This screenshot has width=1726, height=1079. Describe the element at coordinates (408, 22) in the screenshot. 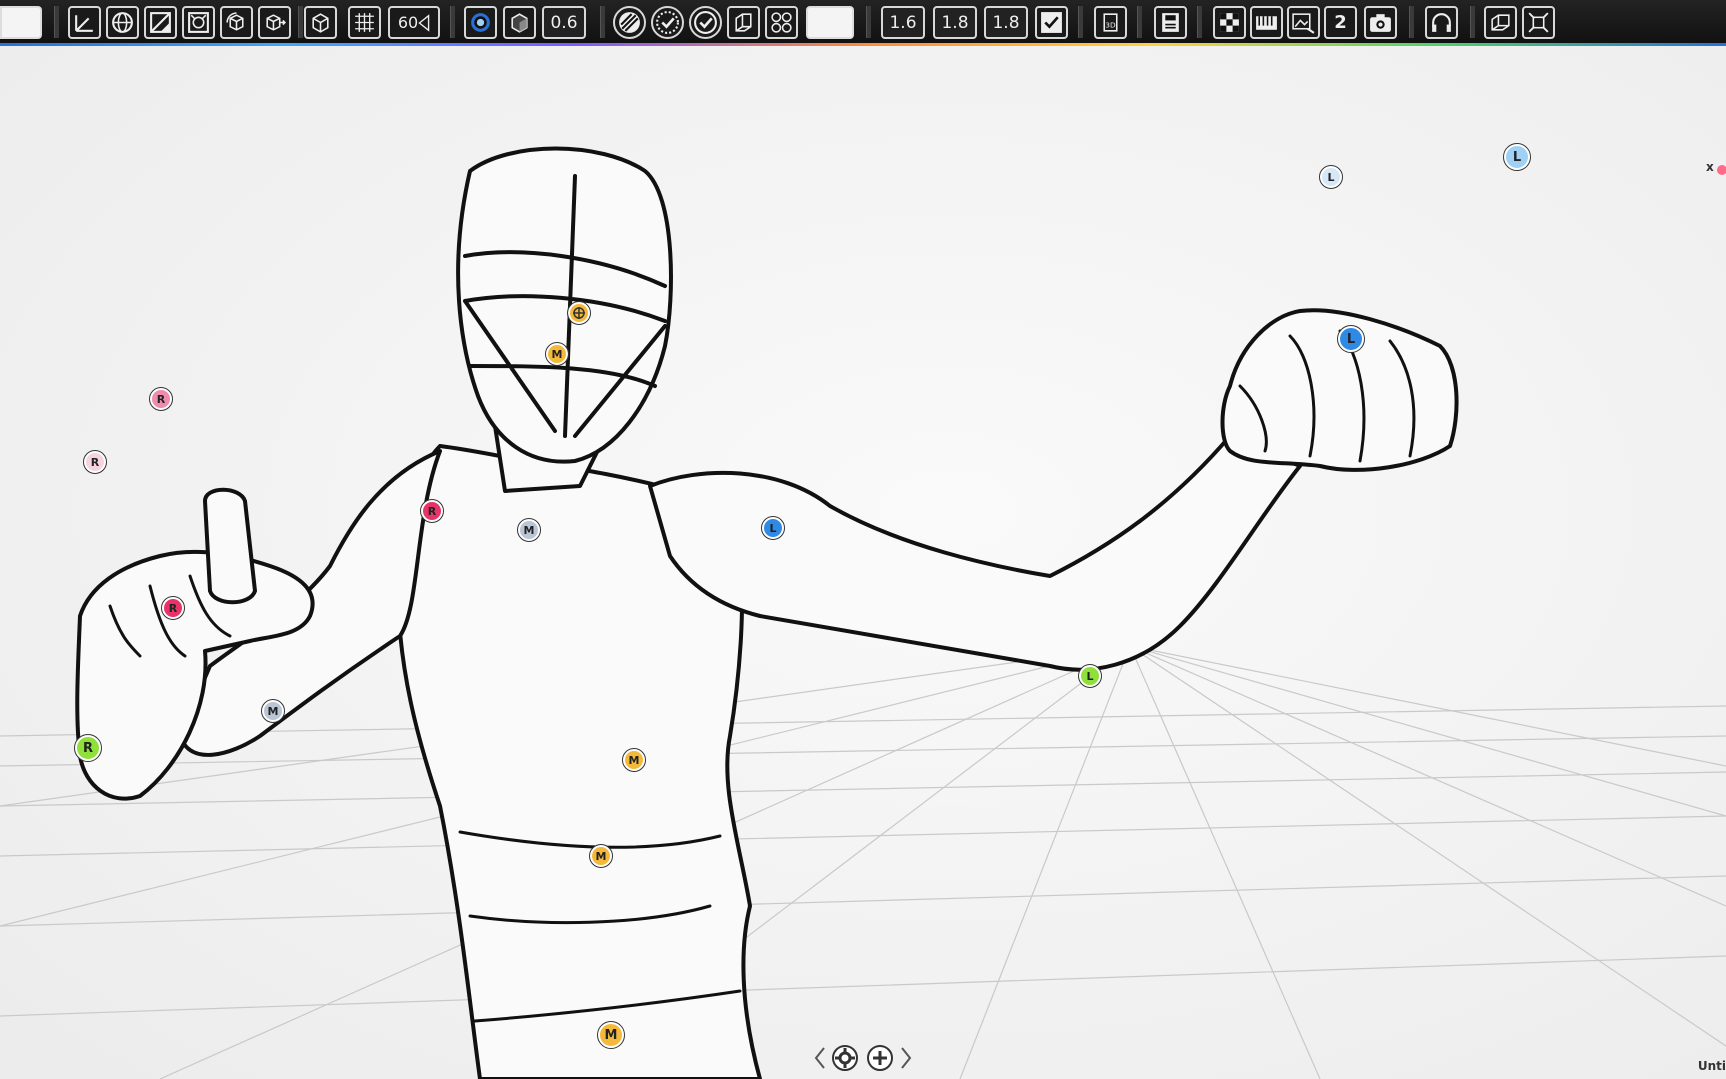

I see `fov-value: 60` at that location.